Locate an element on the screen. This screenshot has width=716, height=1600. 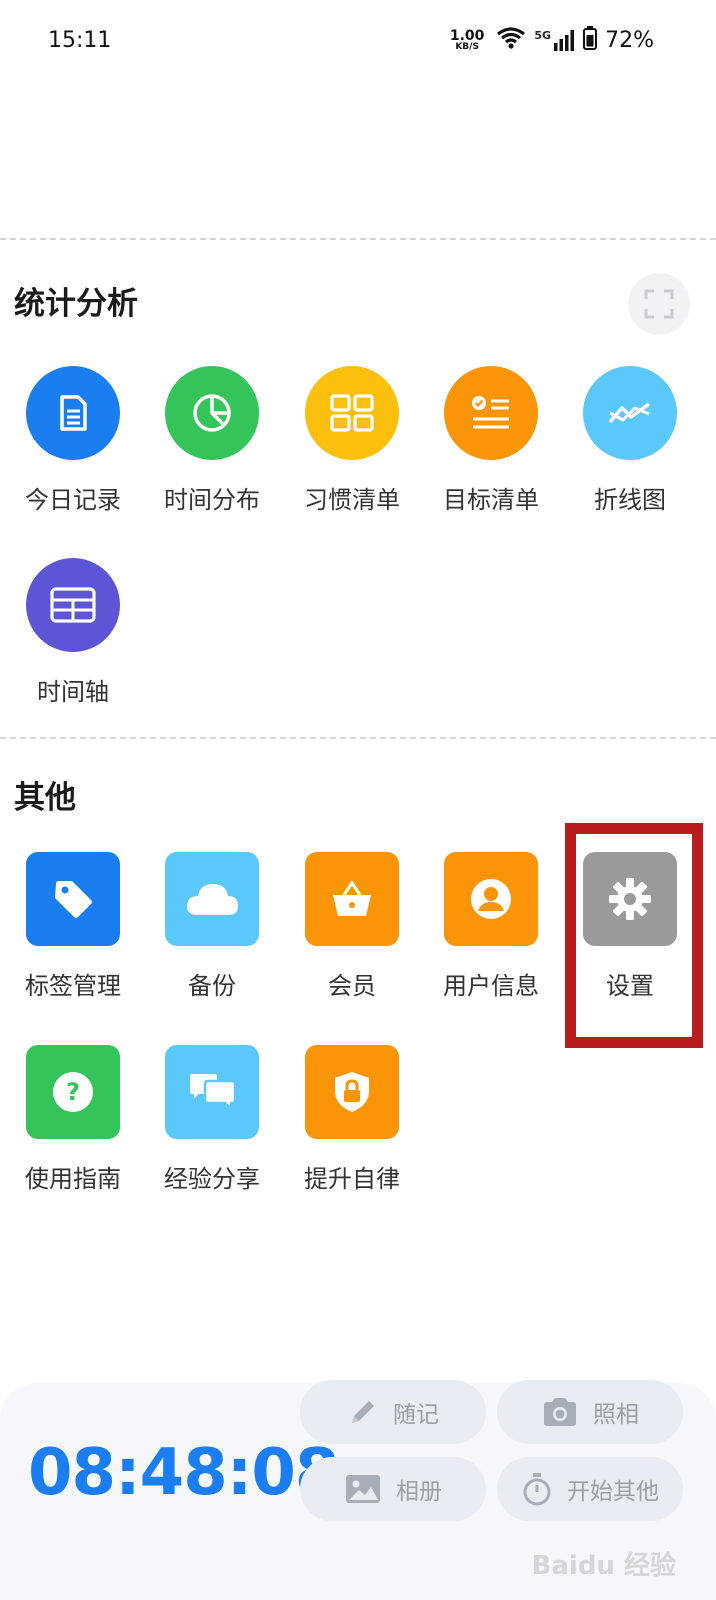
network-speed-unit: KB/S is located at coordinates (467, 46).